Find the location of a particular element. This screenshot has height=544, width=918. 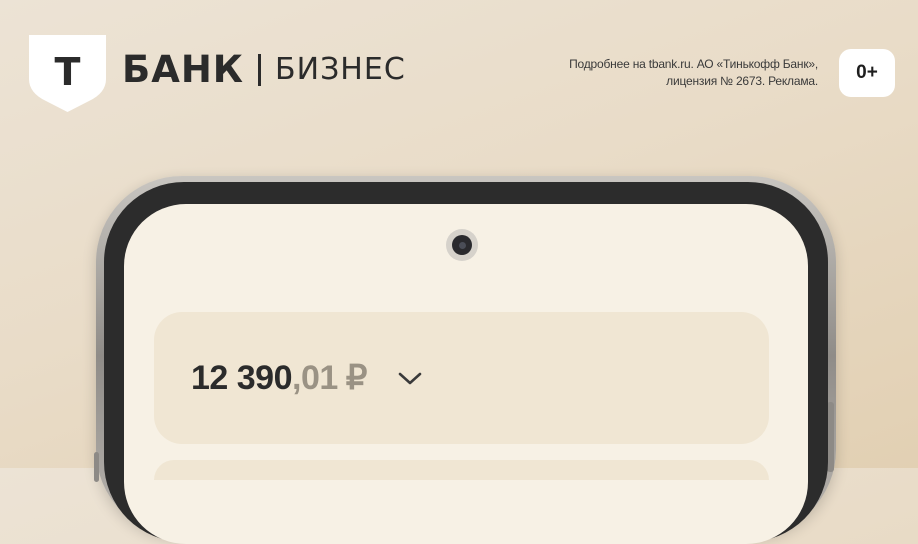

brand-business-text: БИЗНЕС is located at coordinates (340, 69).